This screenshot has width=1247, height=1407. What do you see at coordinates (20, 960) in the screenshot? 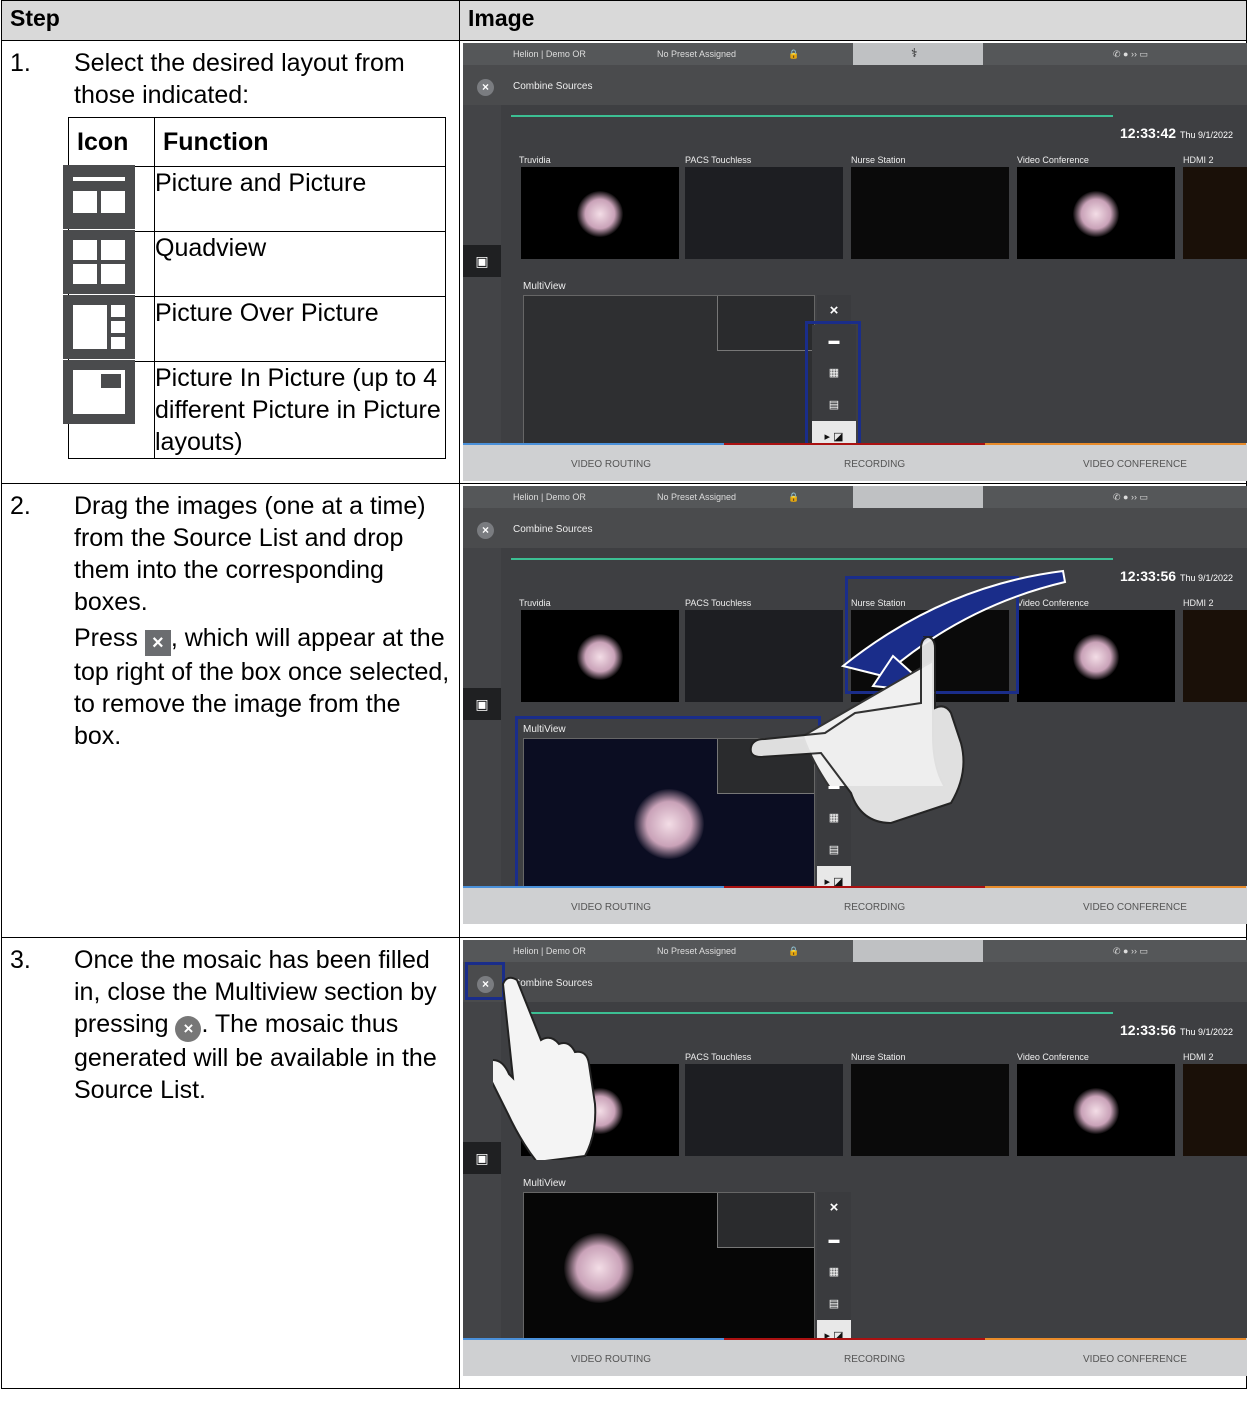
I see `step-number: 3.` at bounding box center [20, 960].